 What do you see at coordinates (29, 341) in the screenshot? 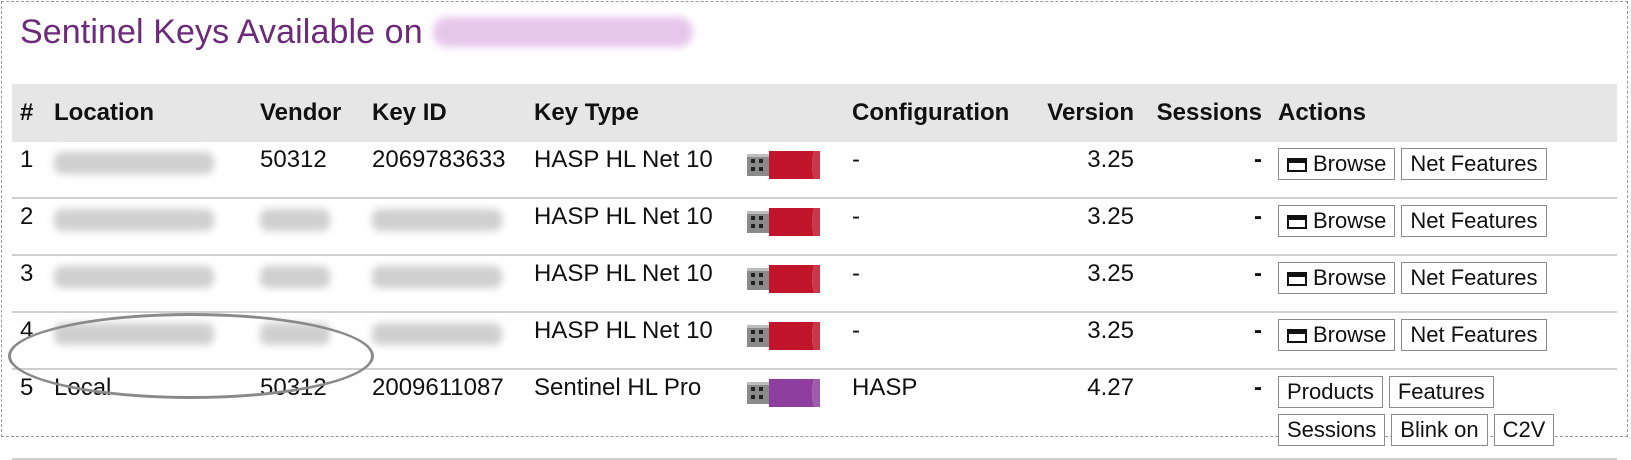
I see `row-number: 4` at bounding box center [29, 341].